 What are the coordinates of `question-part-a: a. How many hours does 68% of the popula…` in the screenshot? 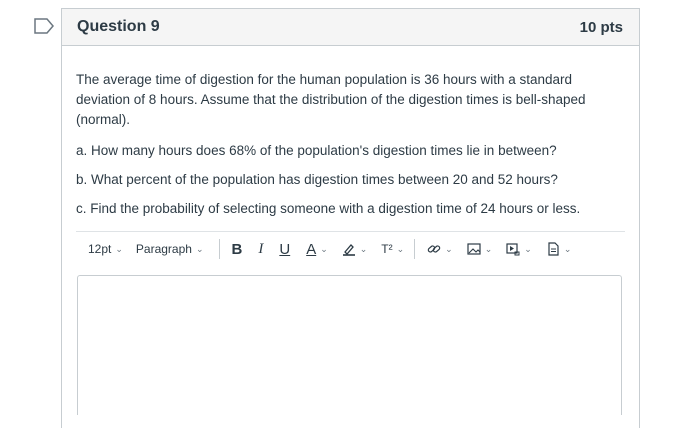 It's located at (316, 150).